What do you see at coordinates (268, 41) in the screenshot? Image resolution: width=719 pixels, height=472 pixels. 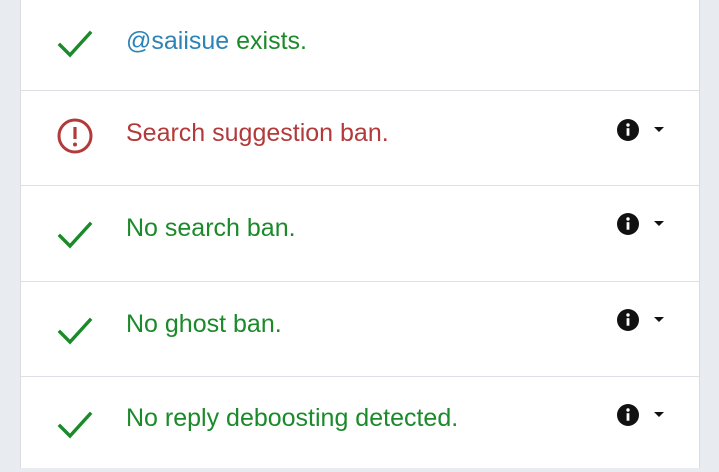 I see `exists-label: exists.` at bounding box center [268, 41].